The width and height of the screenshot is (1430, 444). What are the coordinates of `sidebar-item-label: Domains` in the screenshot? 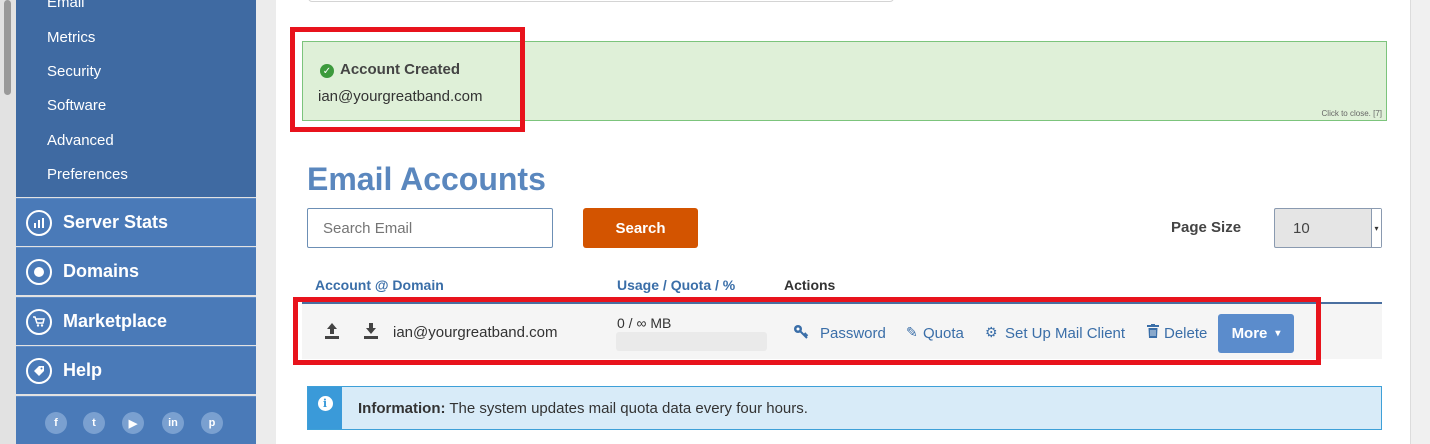 It's located at (101, 271).